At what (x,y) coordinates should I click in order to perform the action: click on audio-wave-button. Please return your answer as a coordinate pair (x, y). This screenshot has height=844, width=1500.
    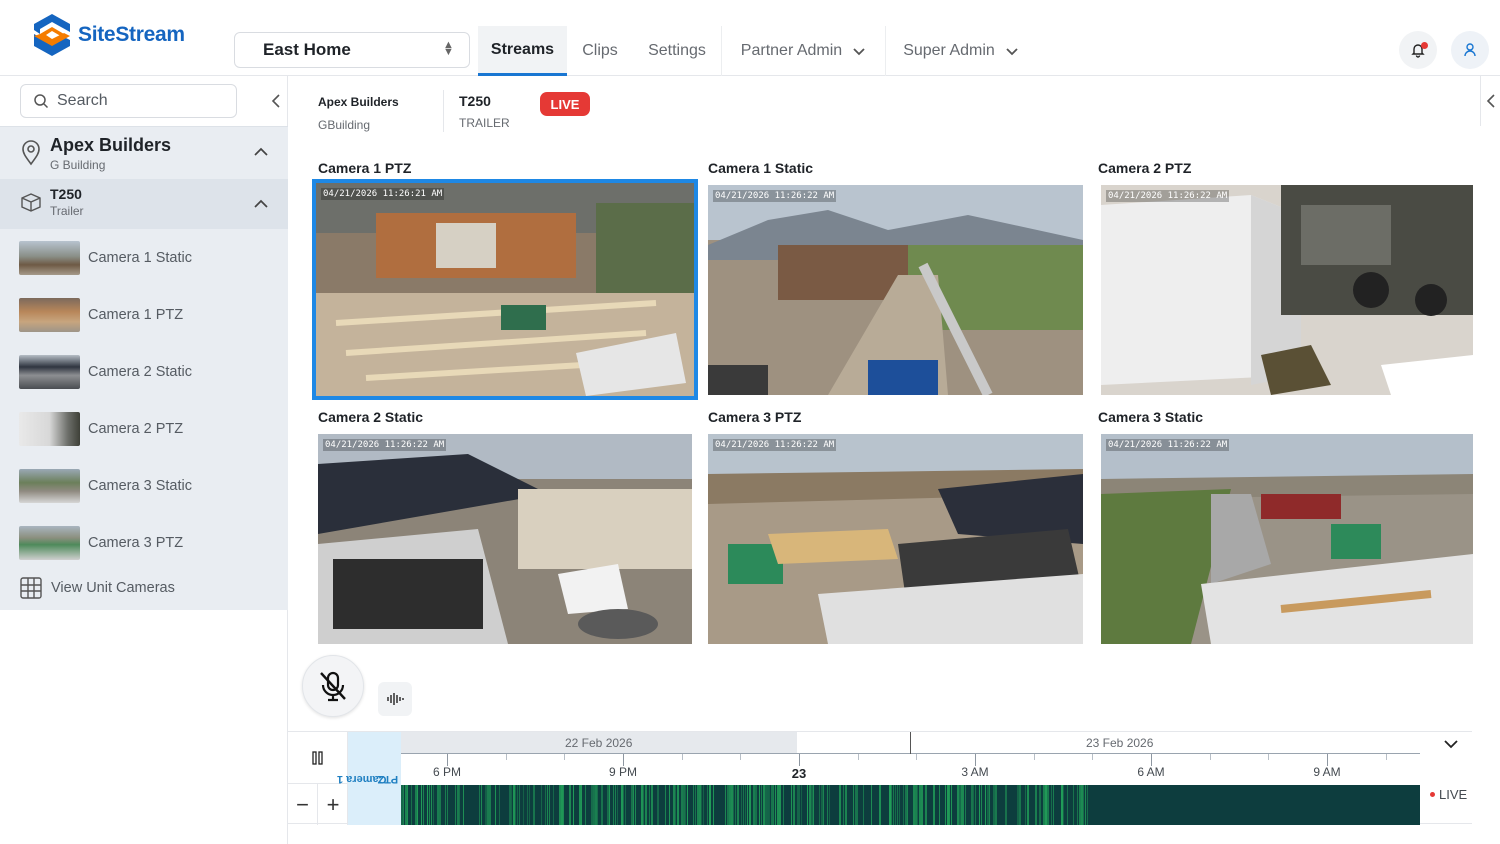
    Looking at the image, I should click on (395, 699).